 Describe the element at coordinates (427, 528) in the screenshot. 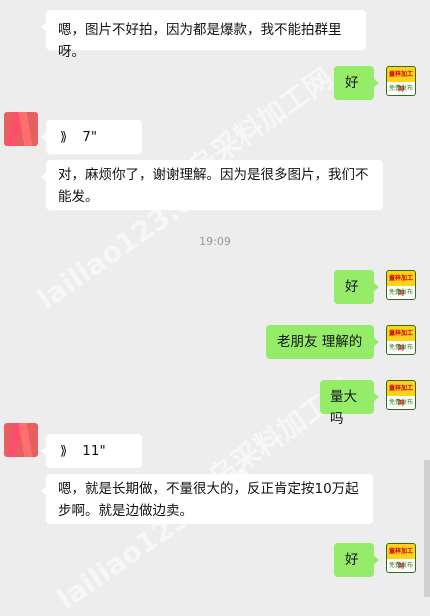

I see `scrollbar` at that location.